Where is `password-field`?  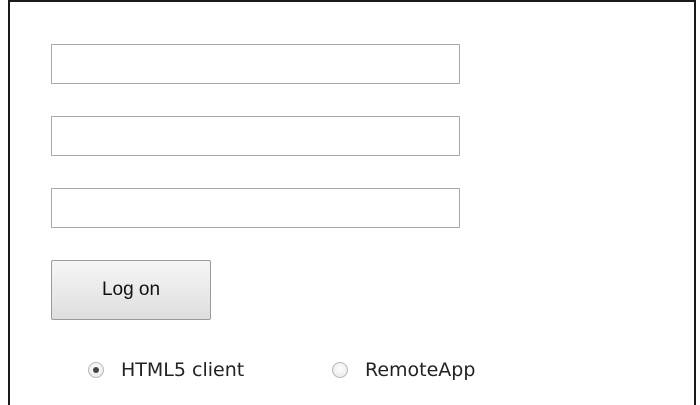 password-field is located at coordinates (255, 136).